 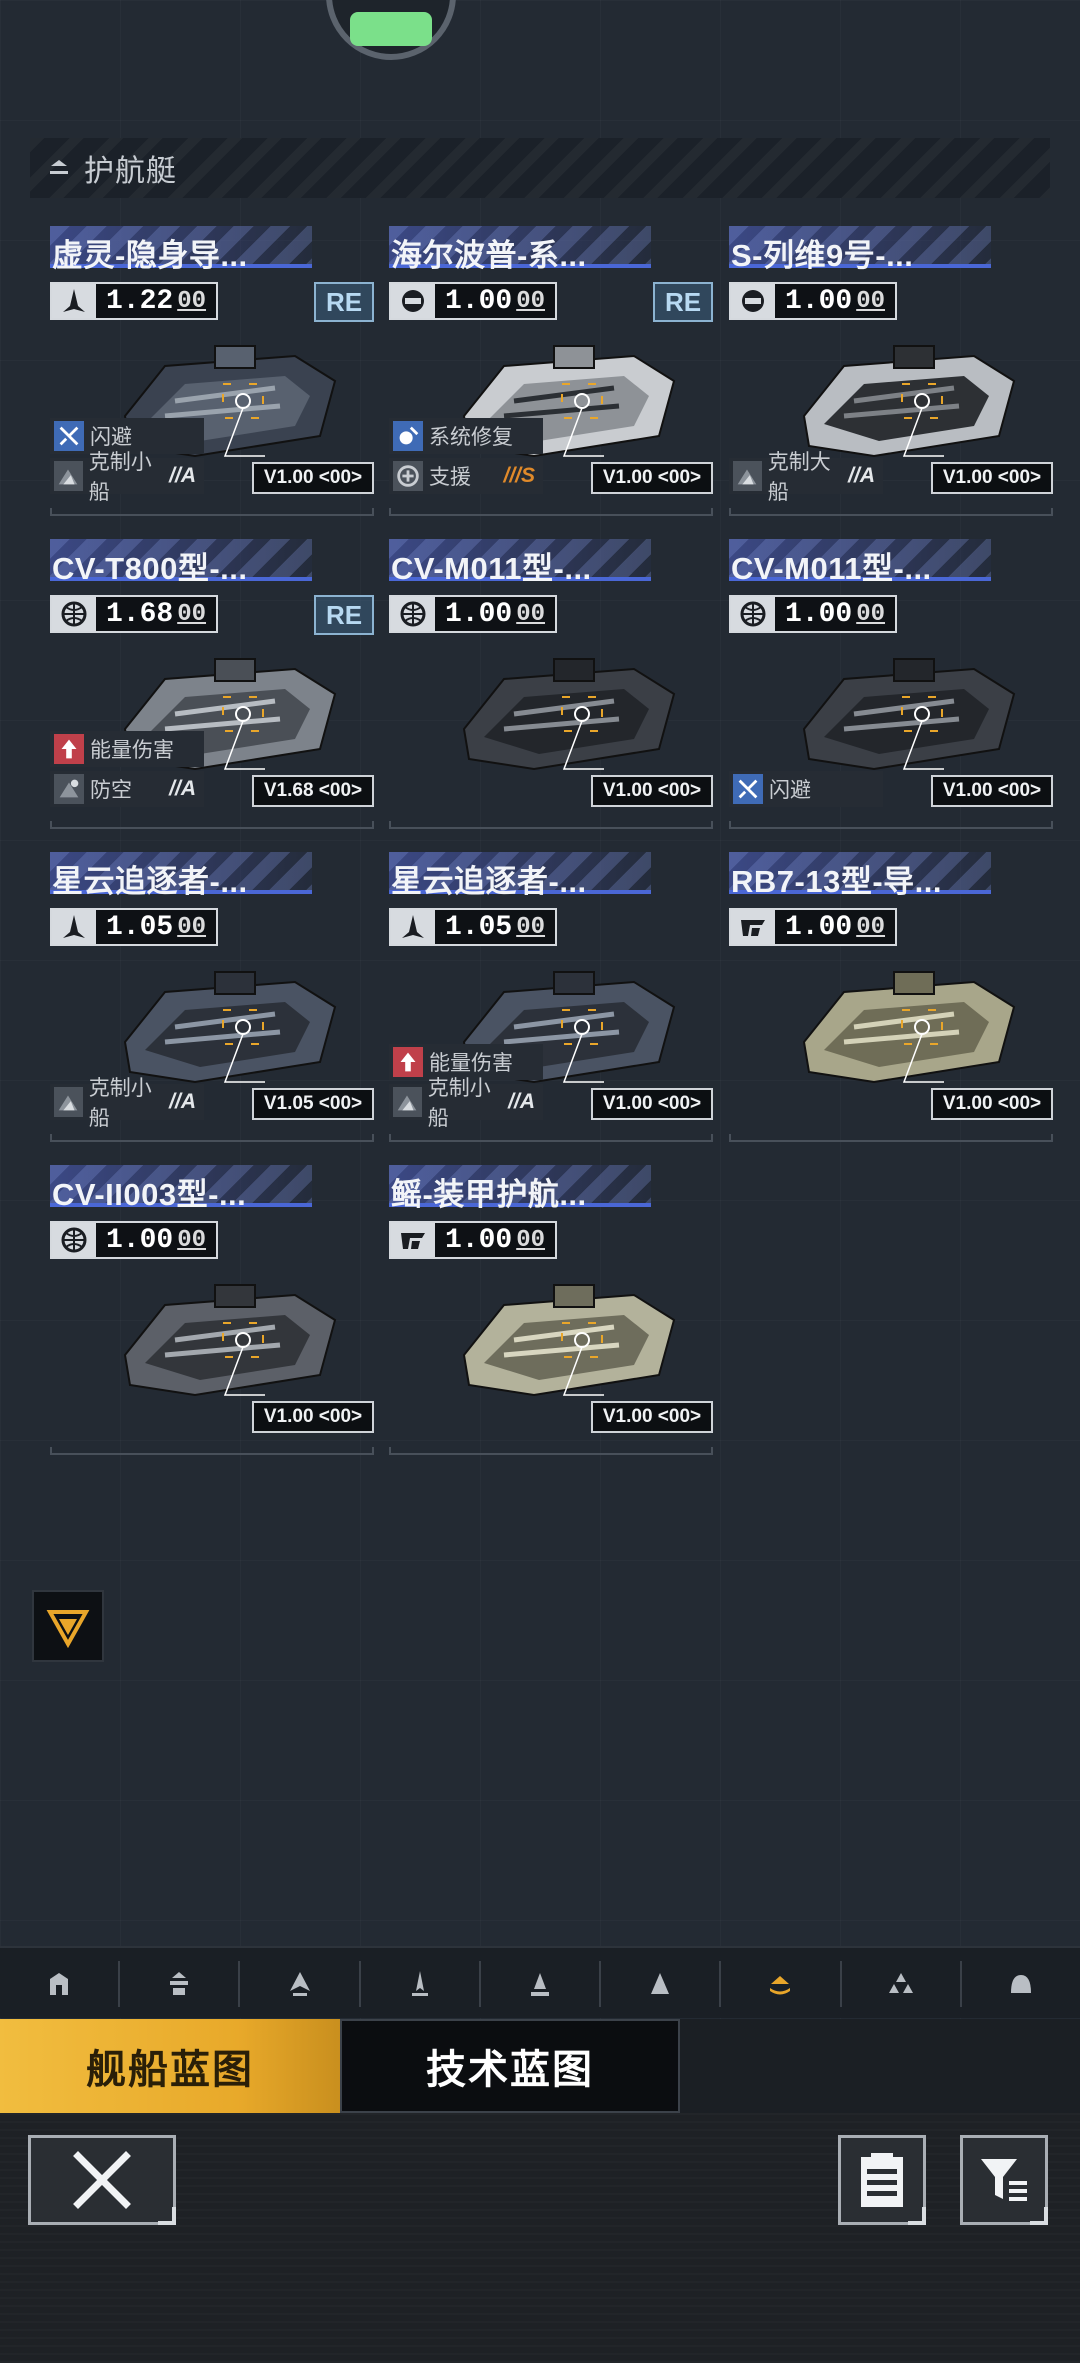 I want to click on rank-filter-button, so click(x=68, y=1626).